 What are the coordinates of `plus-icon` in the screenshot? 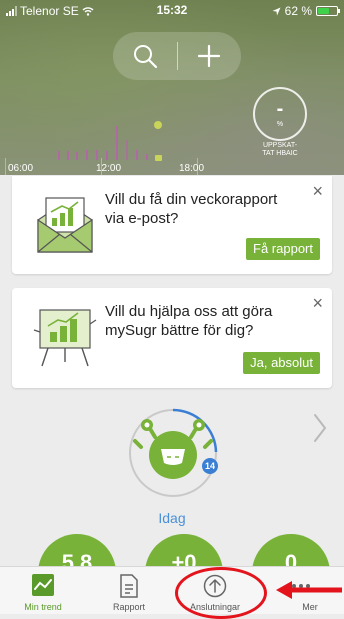 It's located at (209, 56).